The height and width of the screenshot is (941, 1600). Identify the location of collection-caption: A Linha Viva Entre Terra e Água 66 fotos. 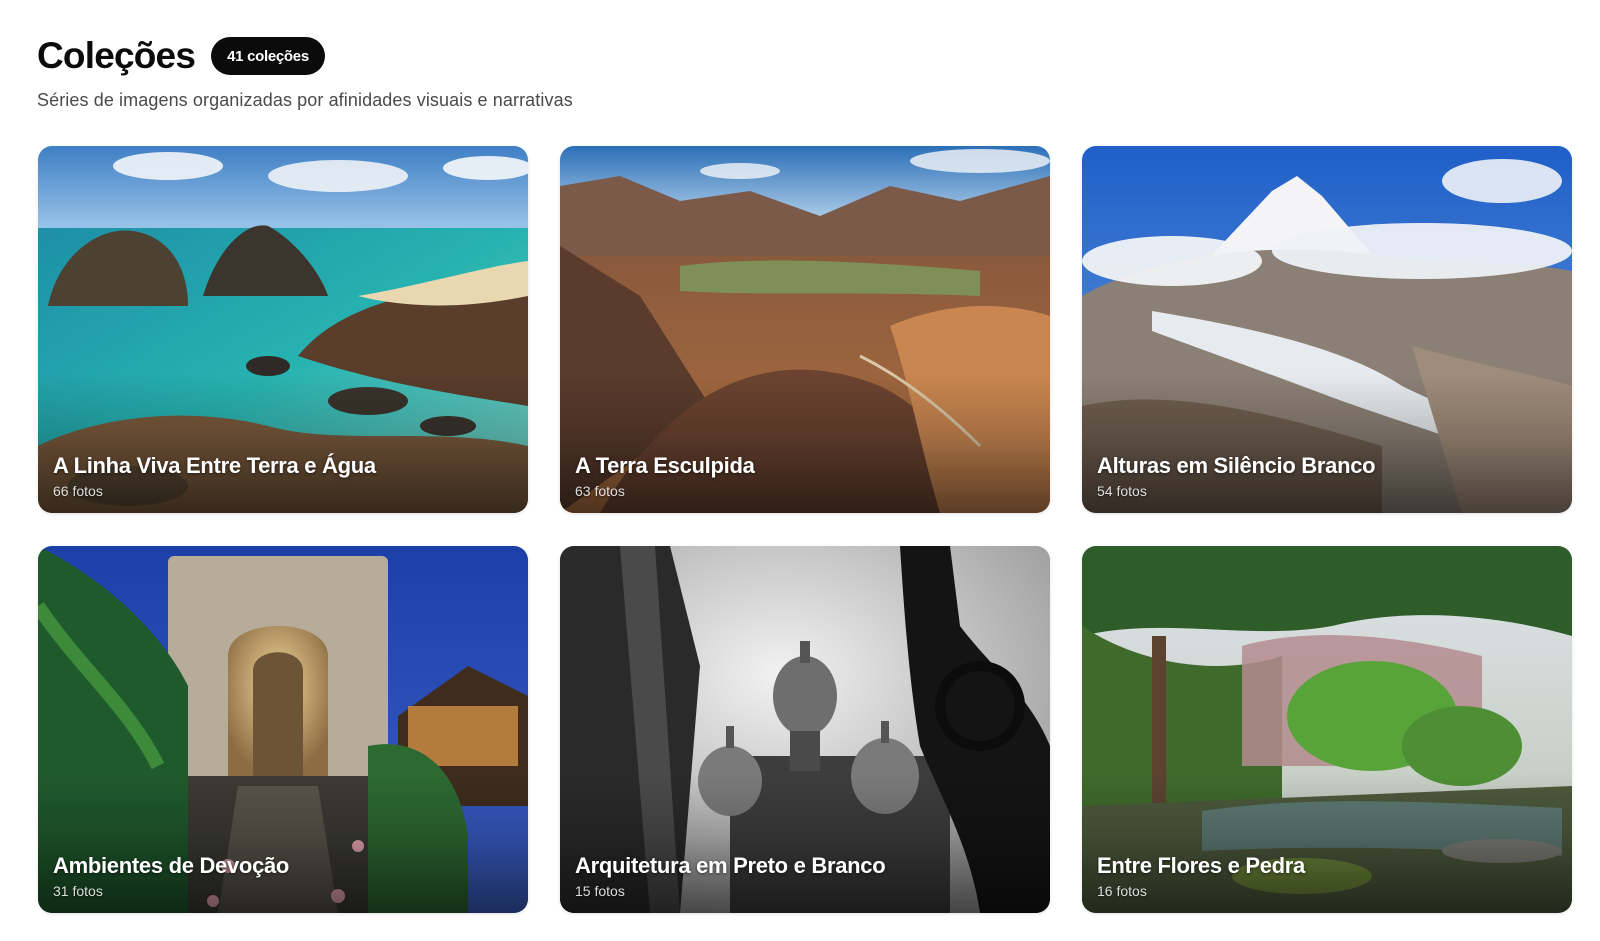
(214, 476).